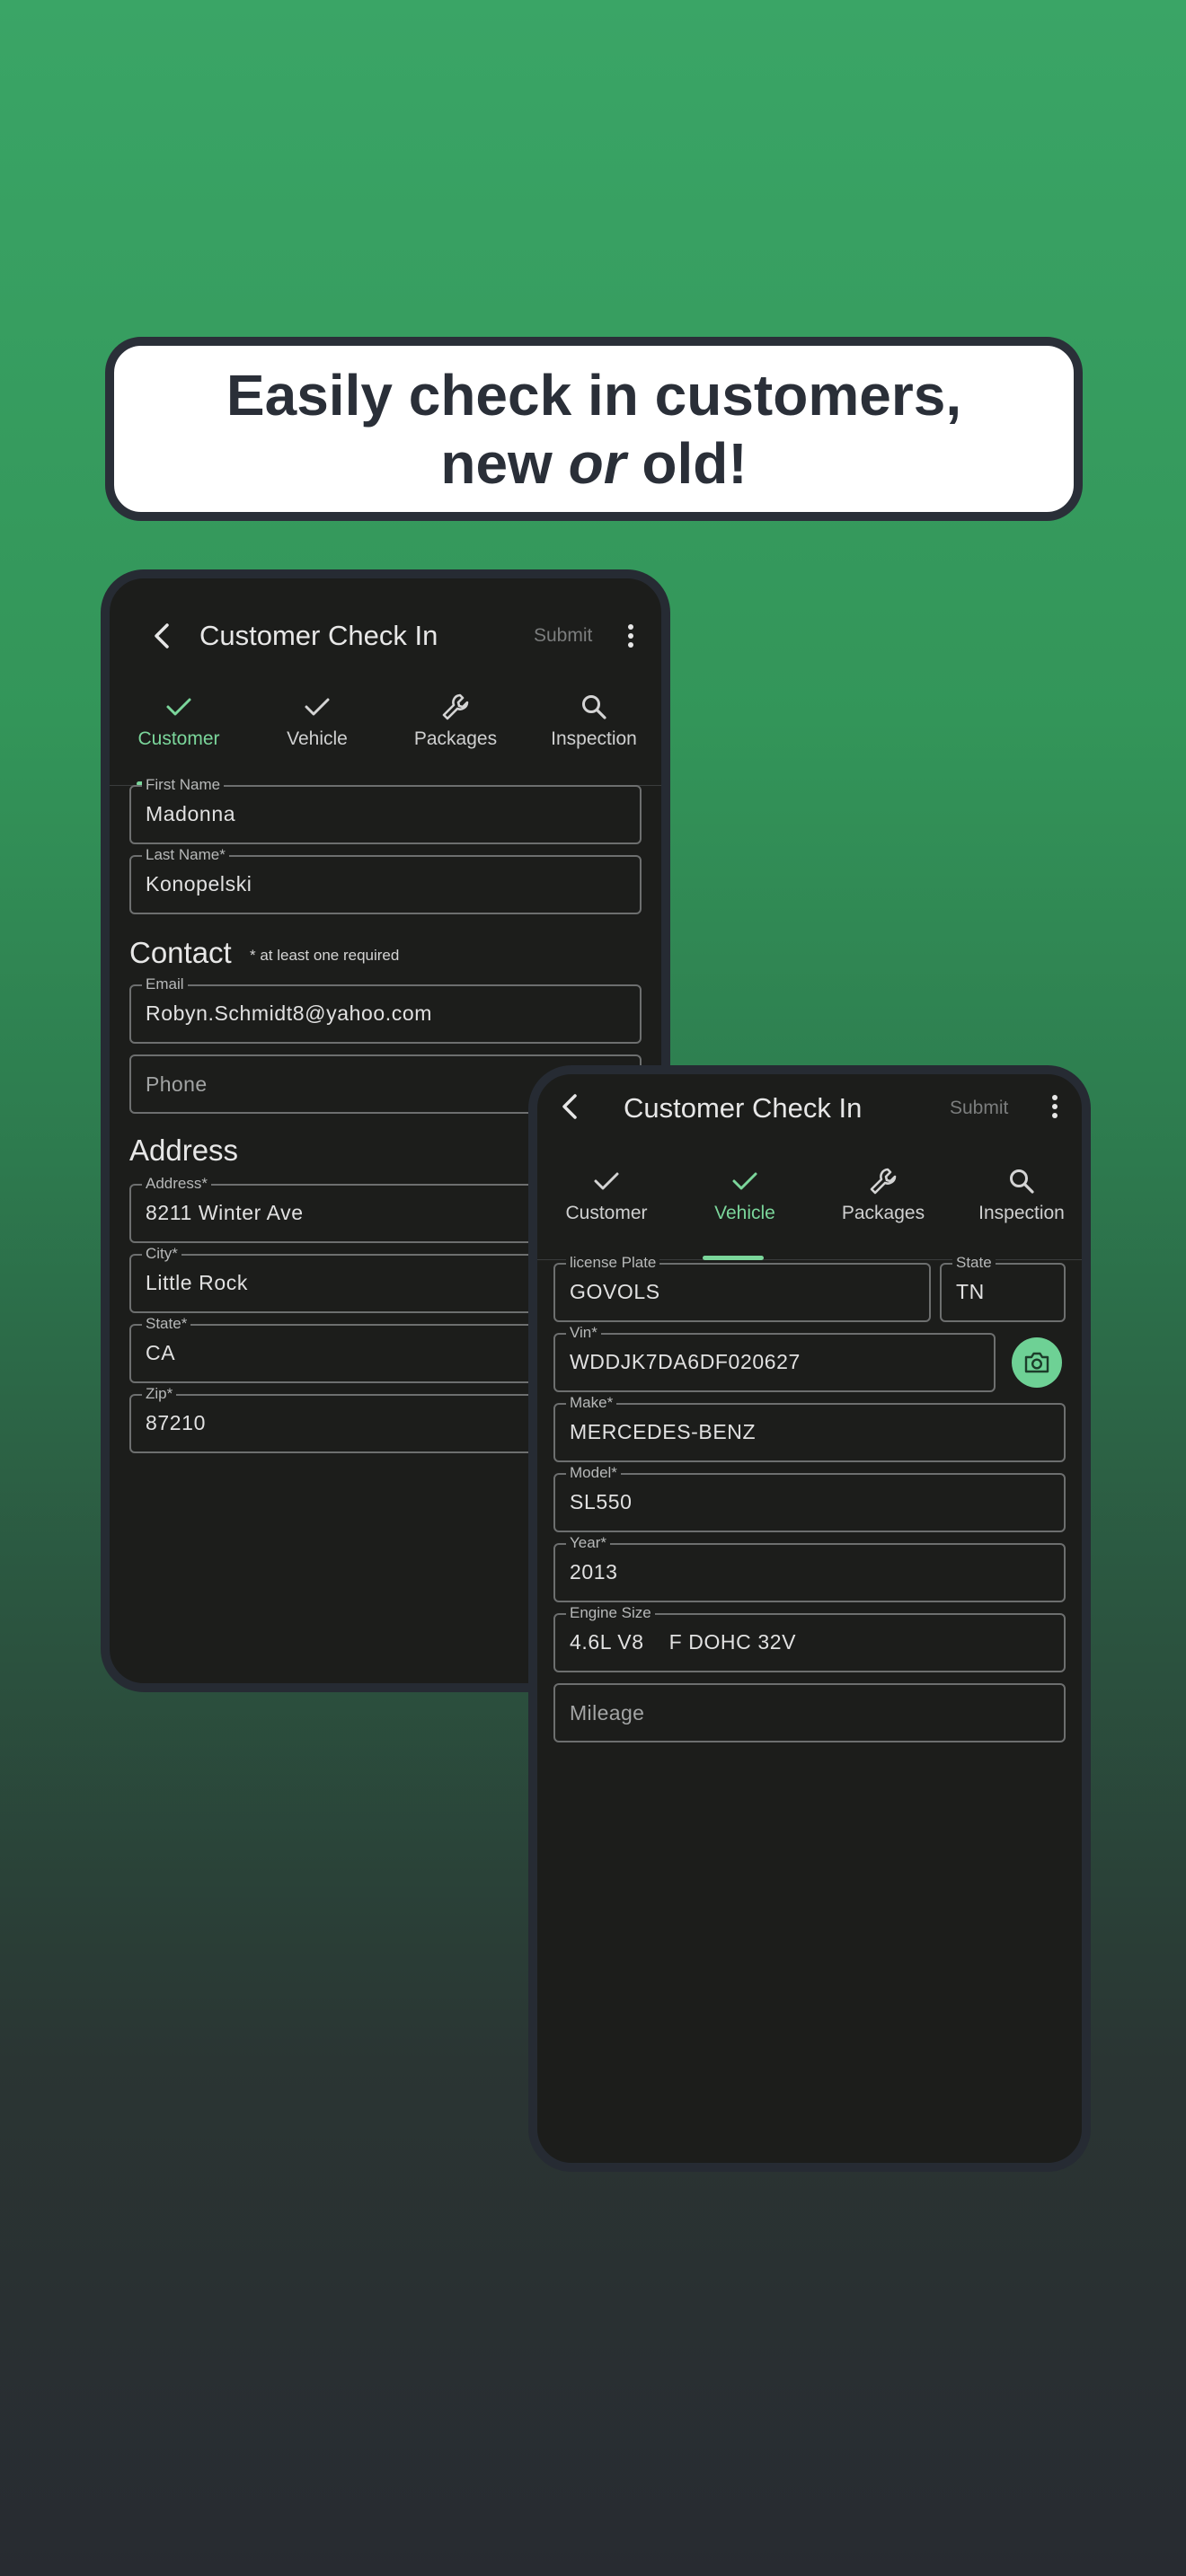  Describe the element at coordinates (685, 1361) in the screenshot. I see `field-value: WDDJK7DA6DF020627` at that location.